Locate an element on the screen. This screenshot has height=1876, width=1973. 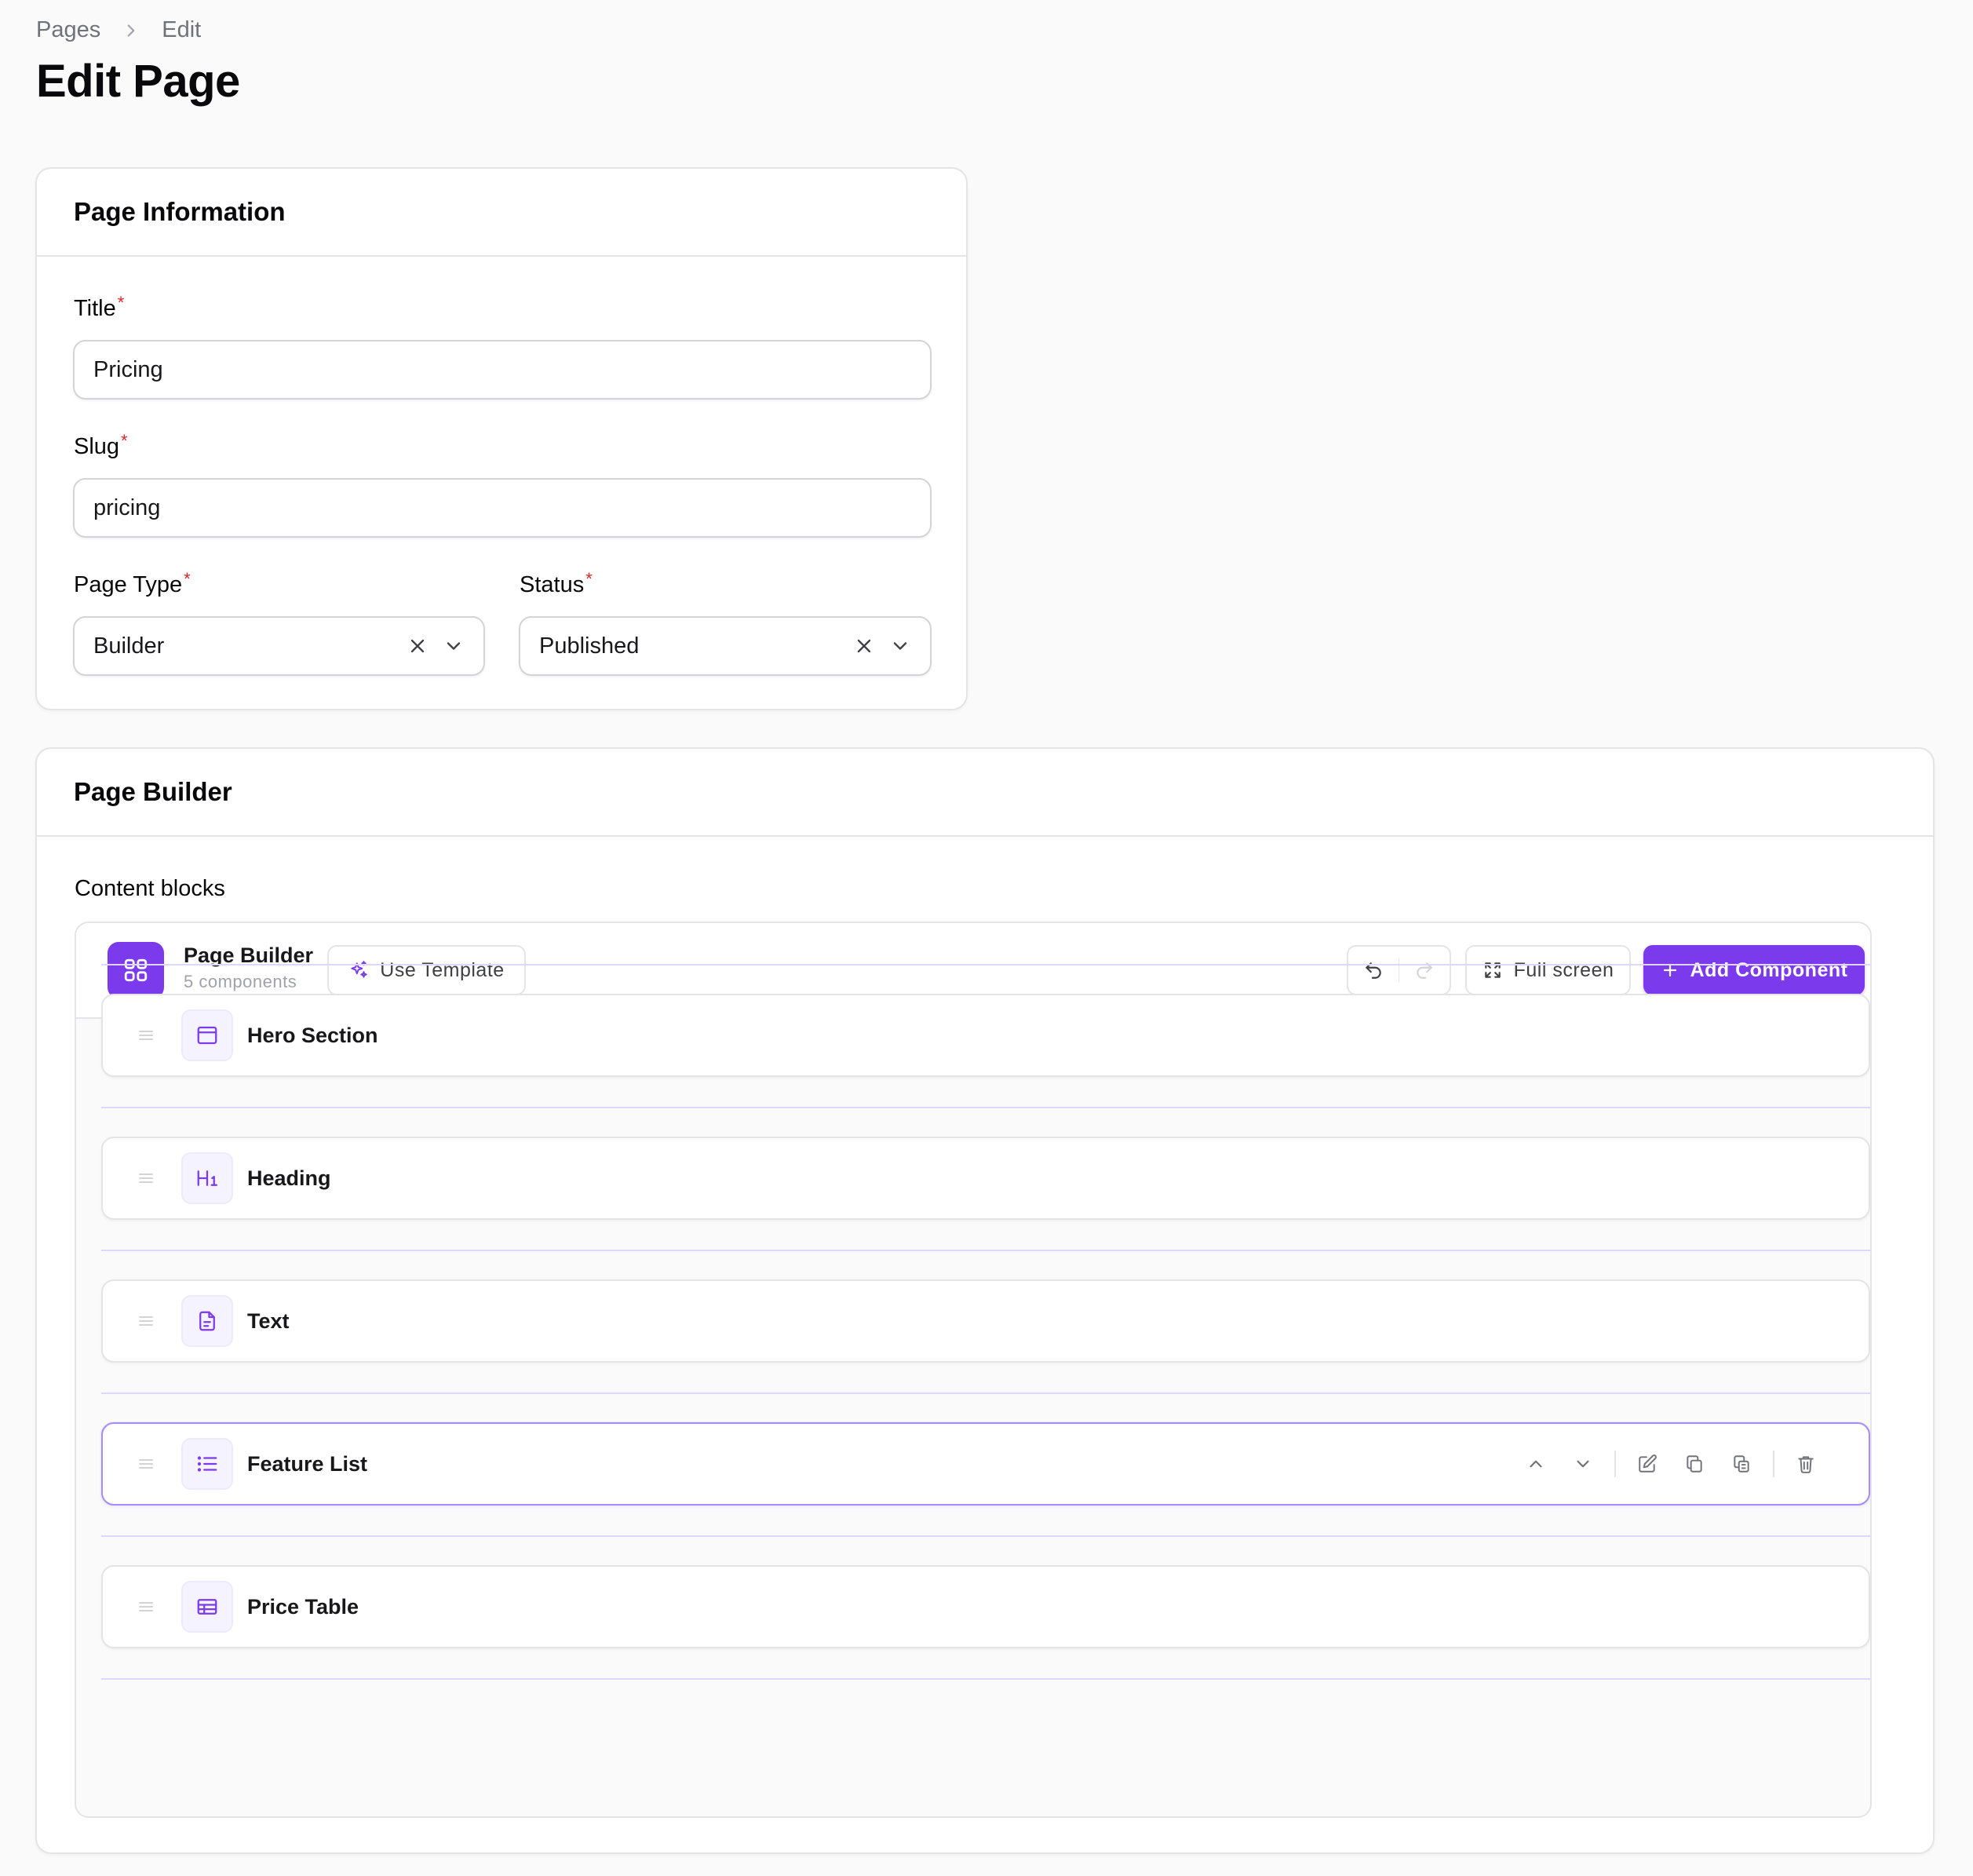
block-actions is located at coordinates (1670, 1464).